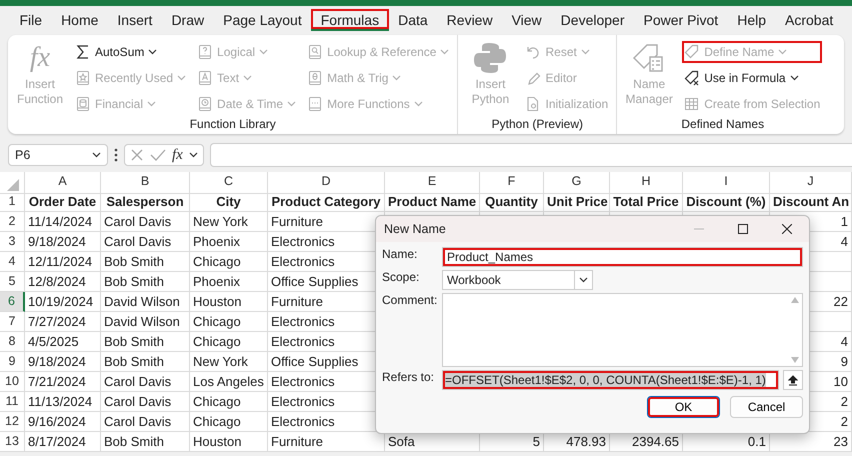 The height and width of the screenshot is (456, 852). What do you see at coordinates (63, 222) in the screenshot?
I see `table-cell: 11/14/2024` at bounding box center [63, 222].